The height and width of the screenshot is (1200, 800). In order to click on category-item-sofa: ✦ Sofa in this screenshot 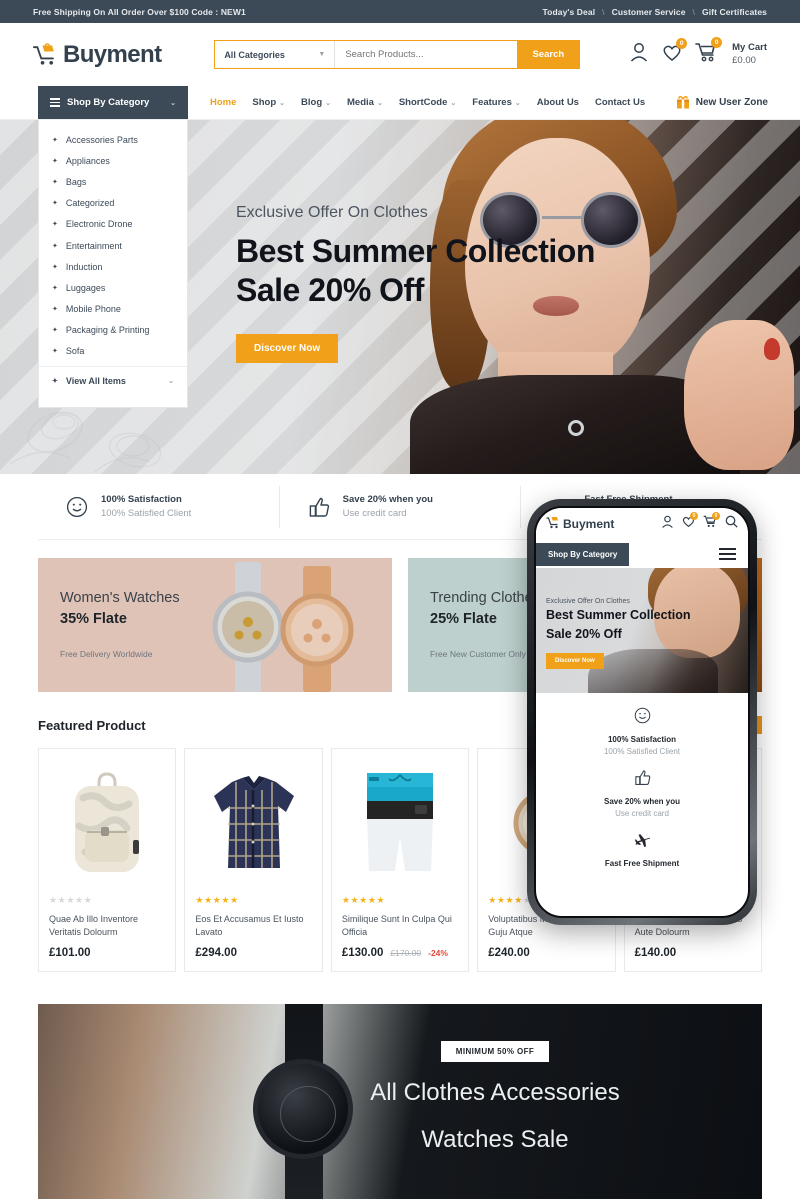, I will do `click(113, 351)`.